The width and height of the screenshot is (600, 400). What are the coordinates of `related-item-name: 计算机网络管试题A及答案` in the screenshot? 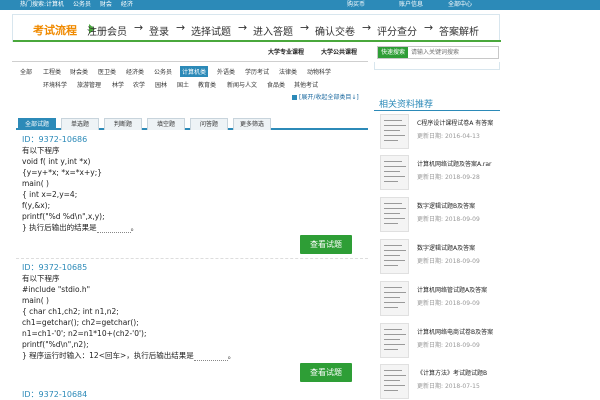 It's located at (452, 289).